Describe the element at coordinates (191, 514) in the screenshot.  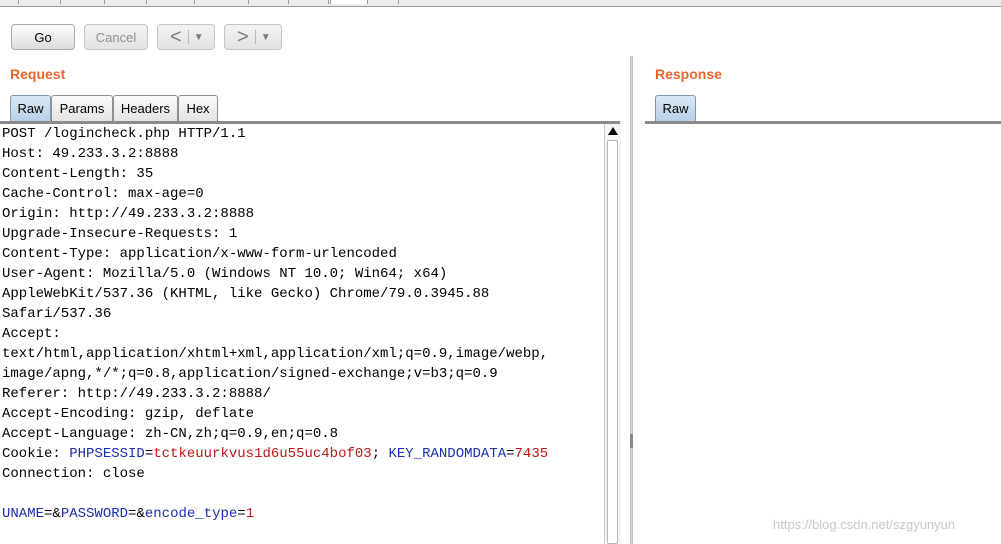
I see `body-param-name: encode_type` at that location.